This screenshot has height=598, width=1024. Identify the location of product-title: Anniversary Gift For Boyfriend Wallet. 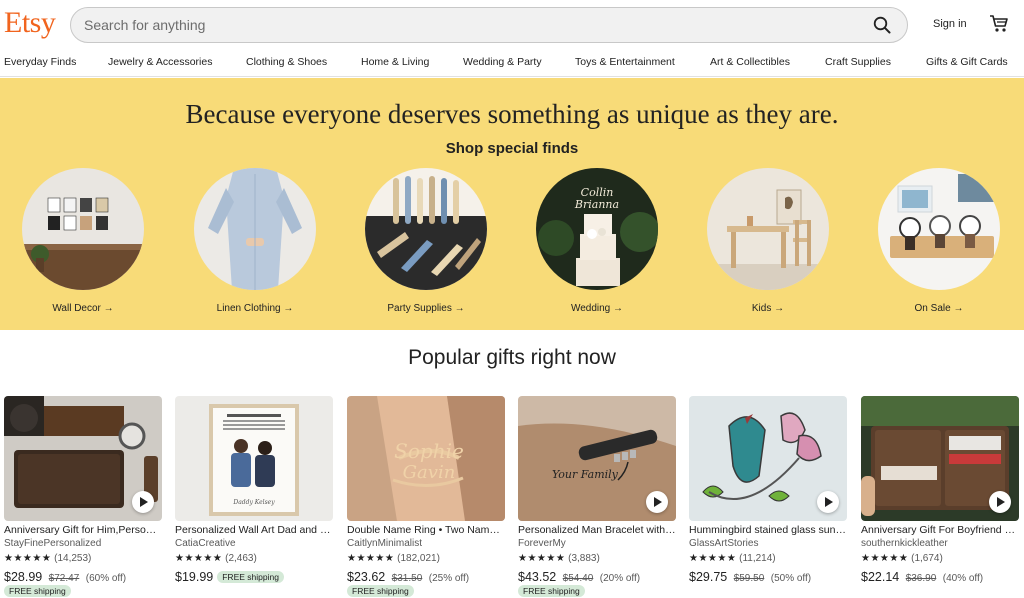
(940, 530).